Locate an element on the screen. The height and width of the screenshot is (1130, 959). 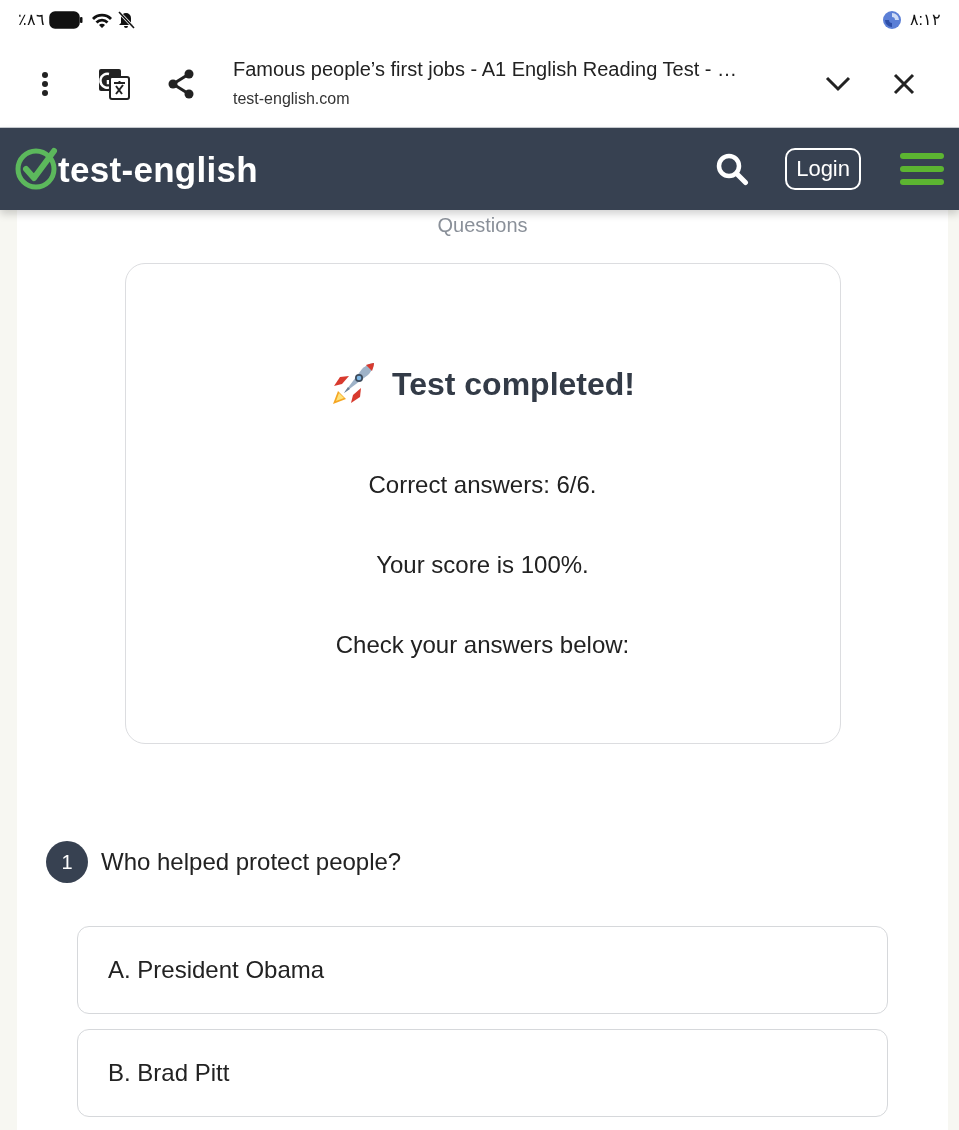
battery-level: ٪۸٦ is located at coordinates (31, 20).